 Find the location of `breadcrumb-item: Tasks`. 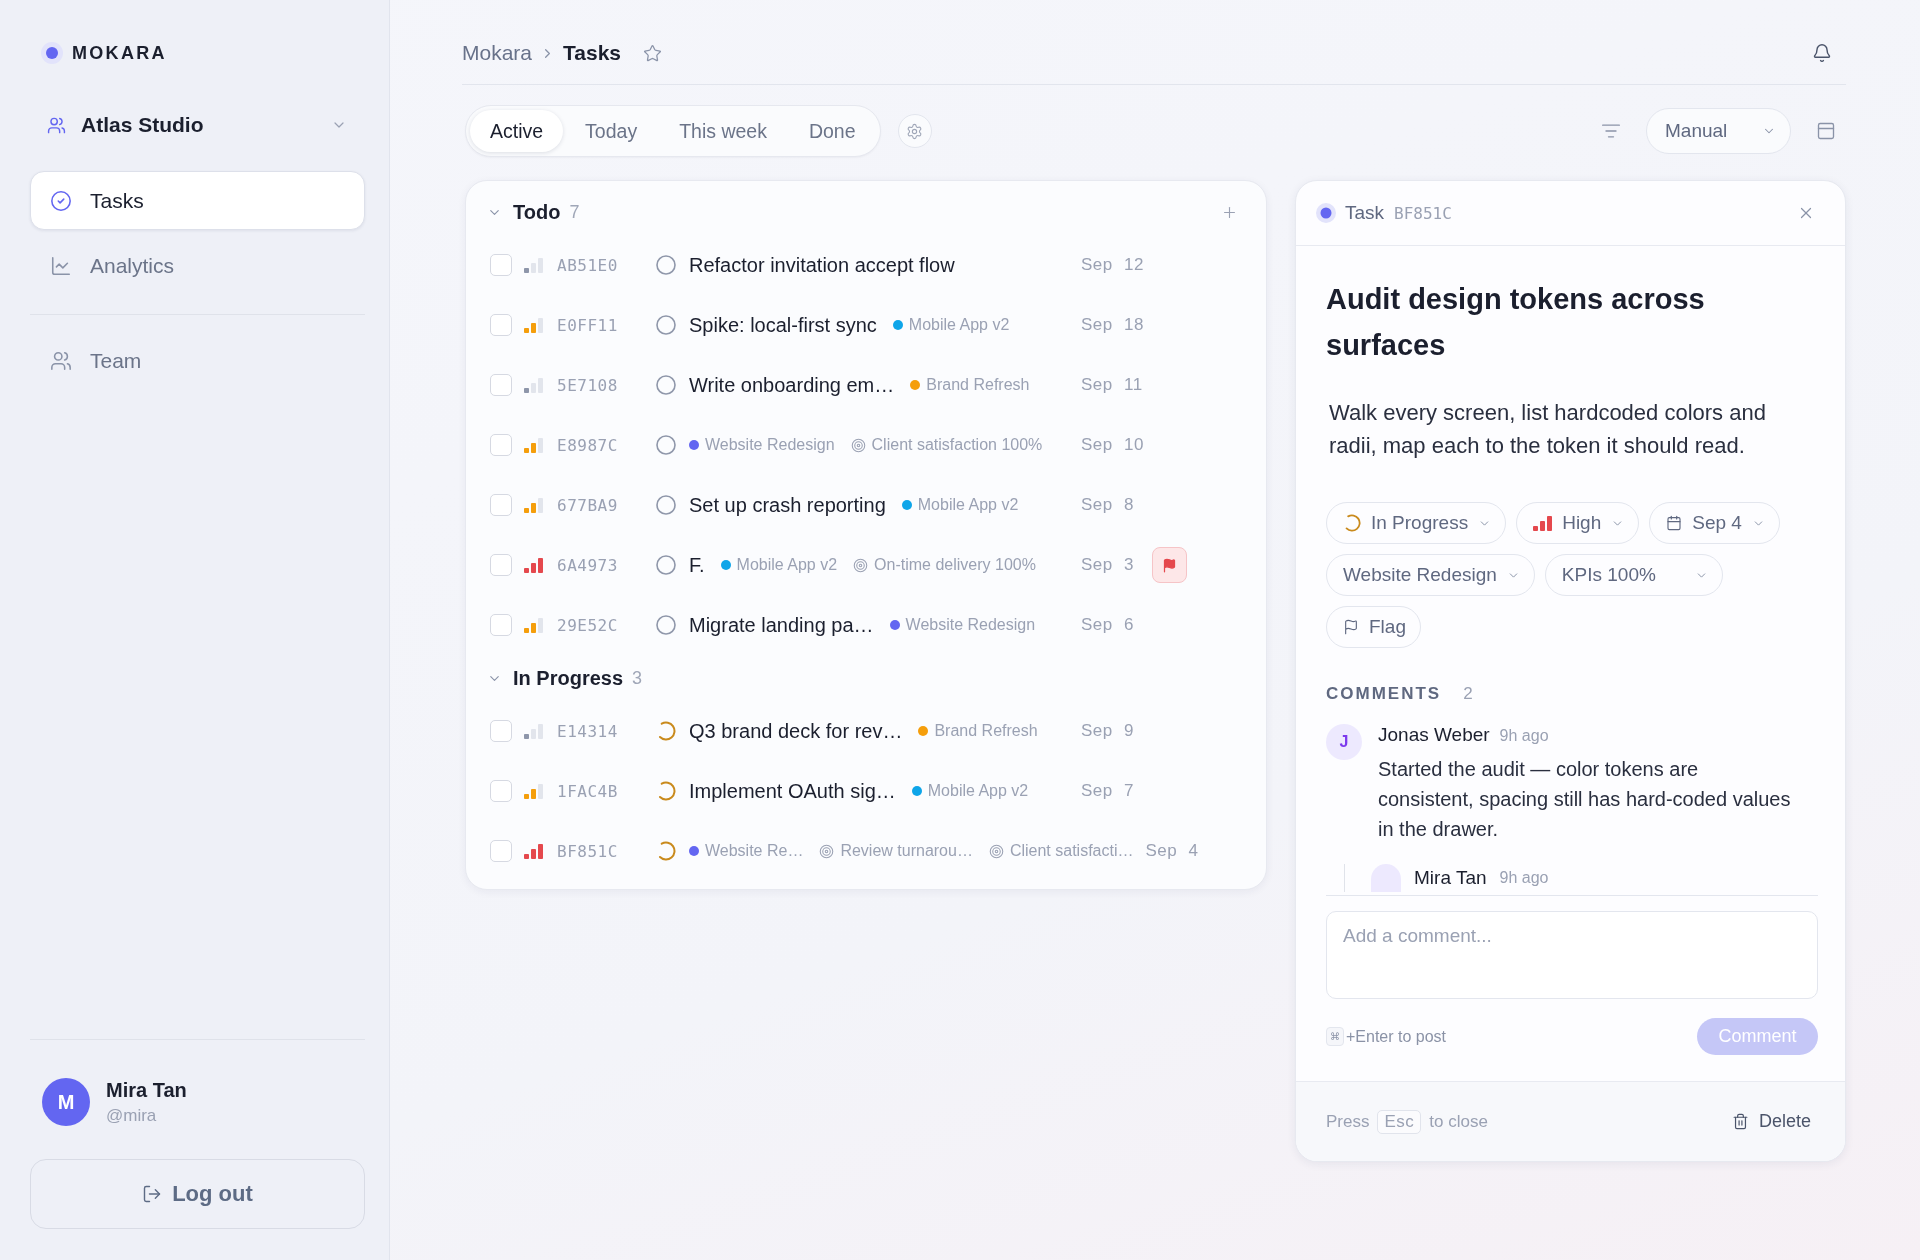

breadcrumb-item: Tasks is located at coordinates (592, 53).